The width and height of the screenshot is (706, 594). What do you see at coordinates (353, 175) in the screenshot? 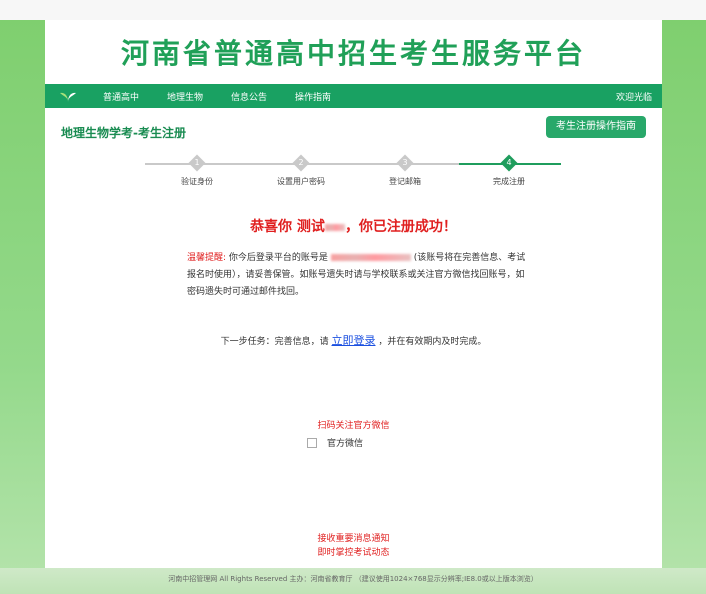
I see `progress-steps: 1 验证身份 2 设置用户密码 3 登记邮箱 4 完成注册` at bounding box center [353, 175].